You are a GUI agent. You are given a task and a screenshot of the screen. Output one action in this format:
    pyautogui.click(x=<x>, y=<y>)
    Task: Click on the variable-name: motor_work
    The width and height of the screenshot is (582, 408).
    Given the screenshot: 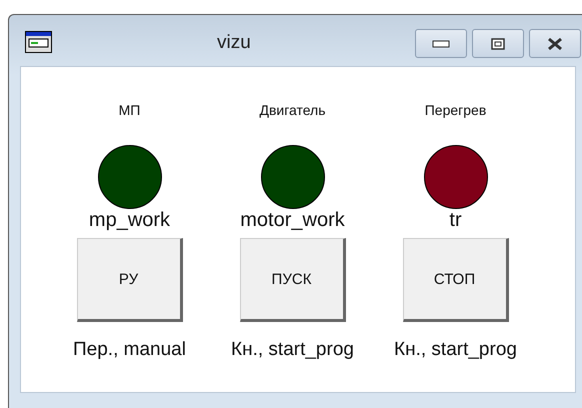 What is the action you would take?
    pyautogui.click(x=292, y=220)
    